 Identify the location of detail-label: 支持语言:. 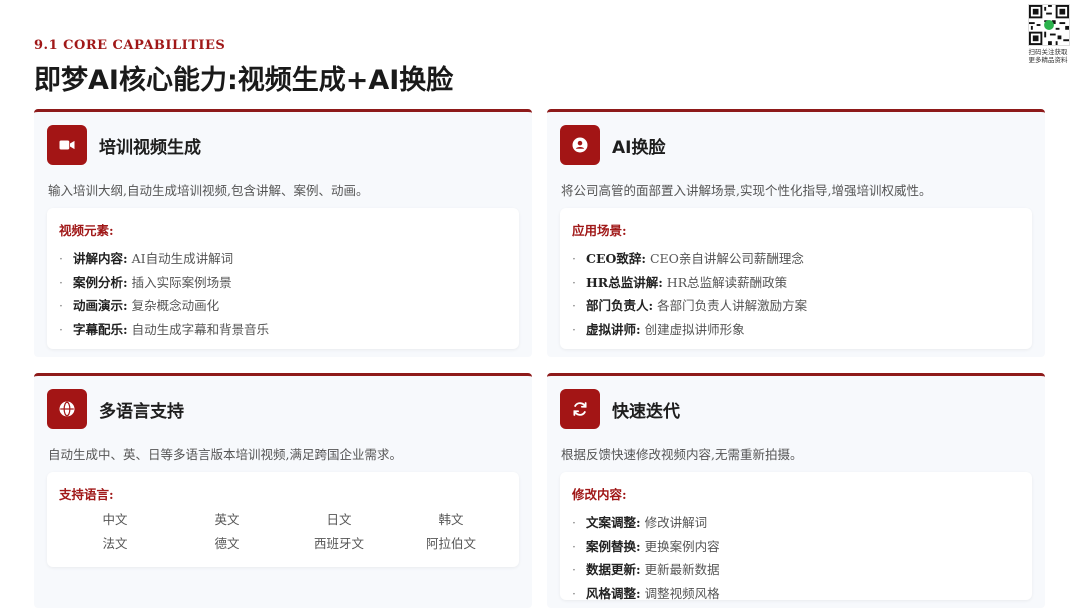
(86, 494).